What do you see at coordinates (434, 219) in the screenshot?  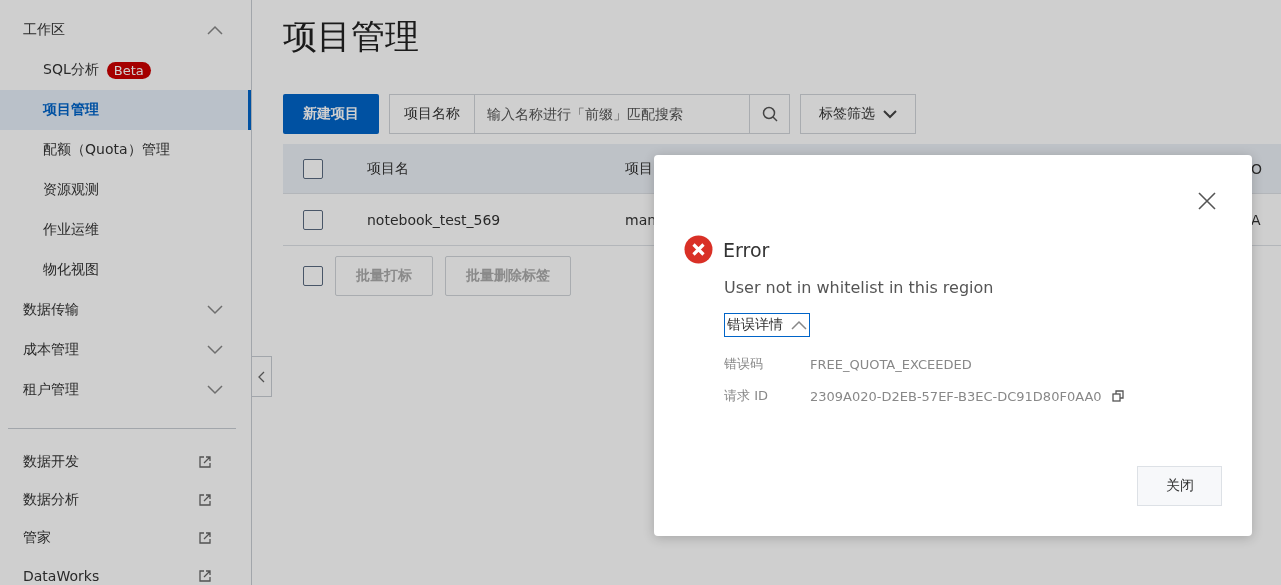 I see `table-cell-text: notebook_test_569` at bounding box center [434, 219].